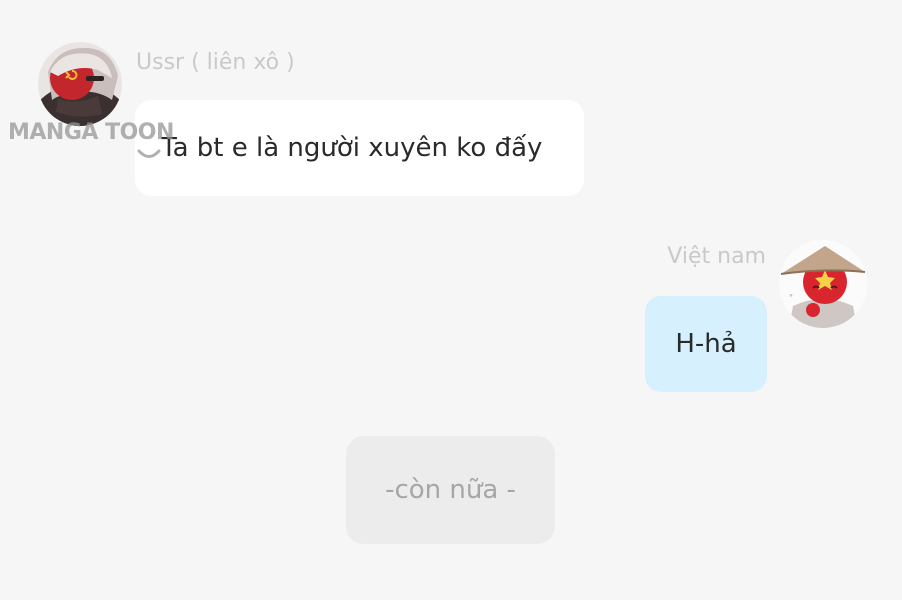 The width and height of the screenshot is (902, 600). What do you see at coordinates (352, 148) in the screenshot?
I see `message-text-left: Ta bt e là người xuyên ko đấy` at bounding box center [352, 148].